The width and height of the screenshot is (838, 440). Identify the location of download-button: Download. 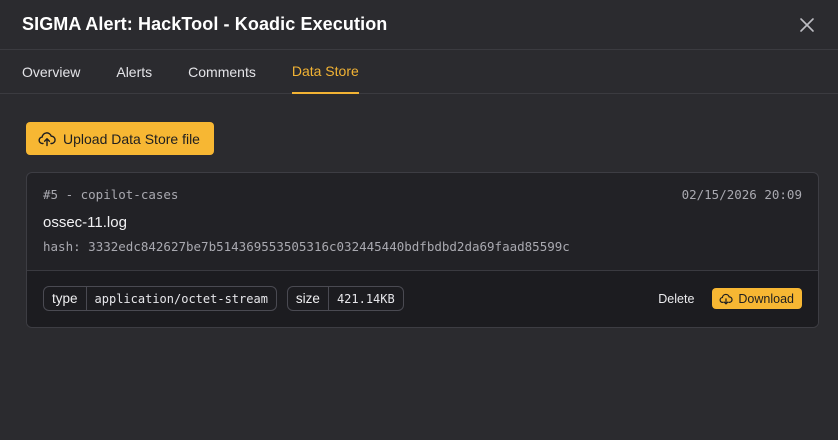
(757, 298).